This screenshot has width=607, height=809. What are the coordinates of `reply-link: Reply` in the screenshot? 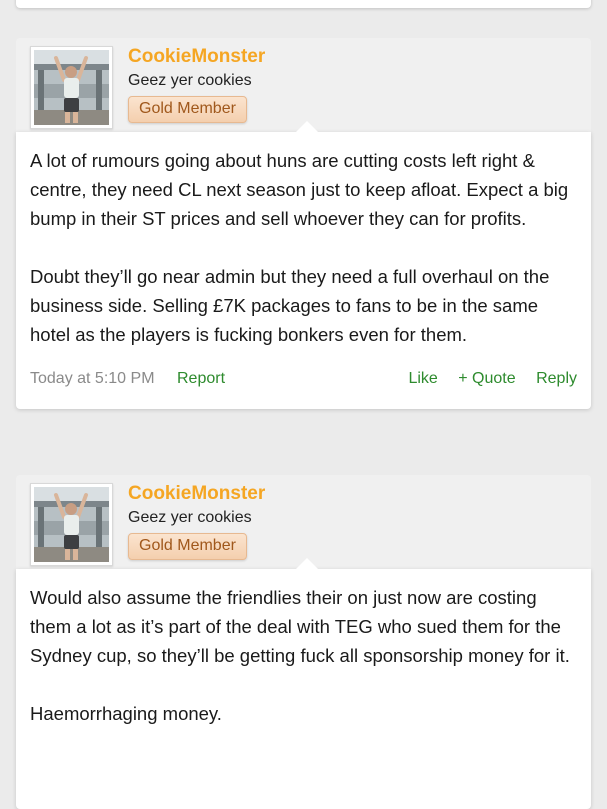 It's located at (556, 378).